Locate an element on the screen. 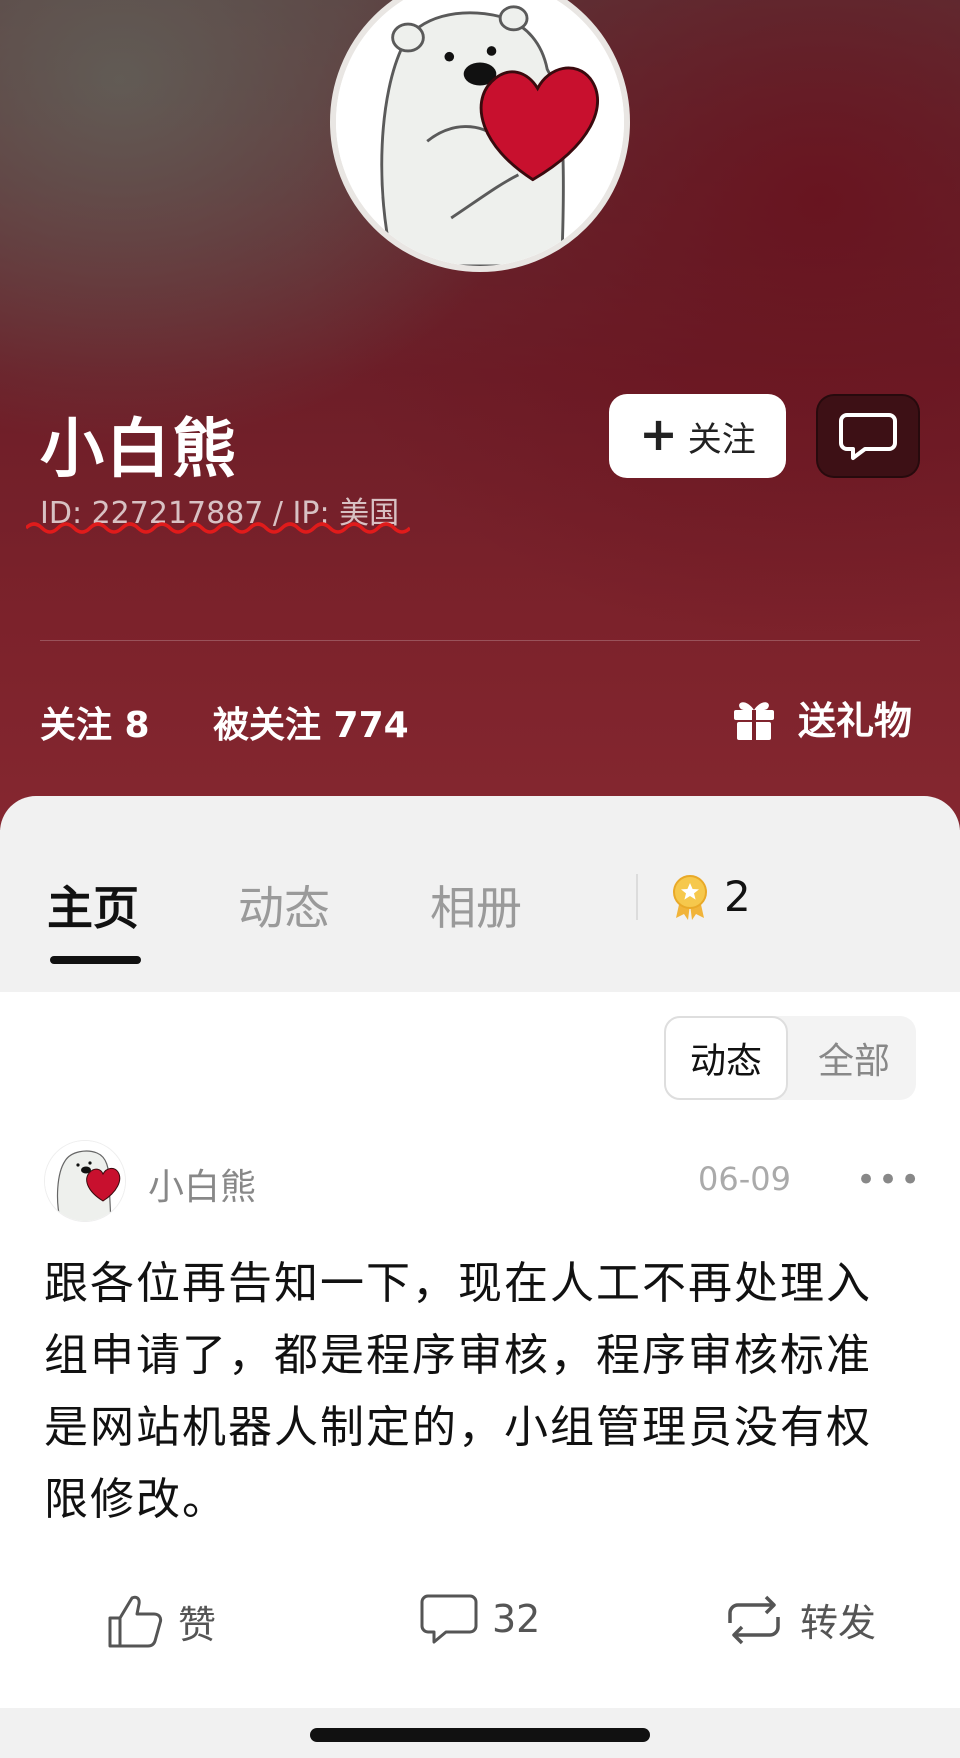 Image resolution: width=960 pixels, height=1758 pixels. plus-icon: + is located at coordinates (658, 434).